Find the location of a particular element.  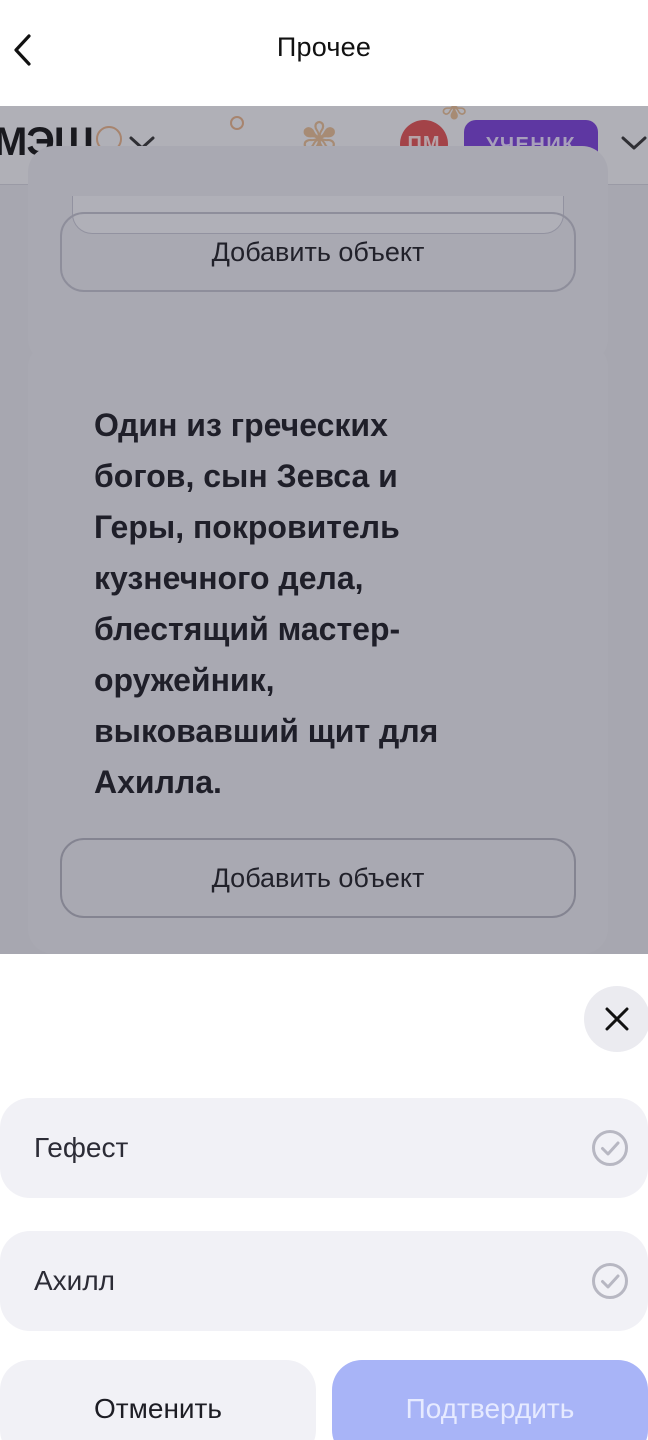

close-icon is located at coordinates (617, 1019).